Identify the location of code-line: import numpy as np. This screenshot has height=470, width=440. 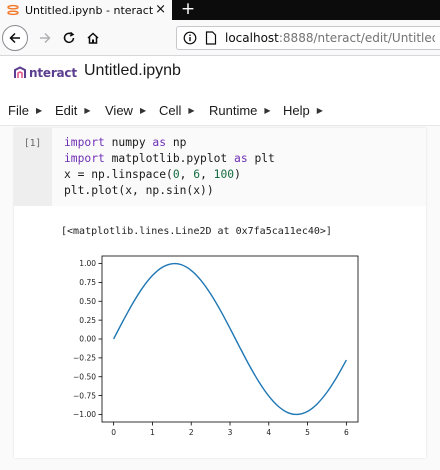
(169, 143).